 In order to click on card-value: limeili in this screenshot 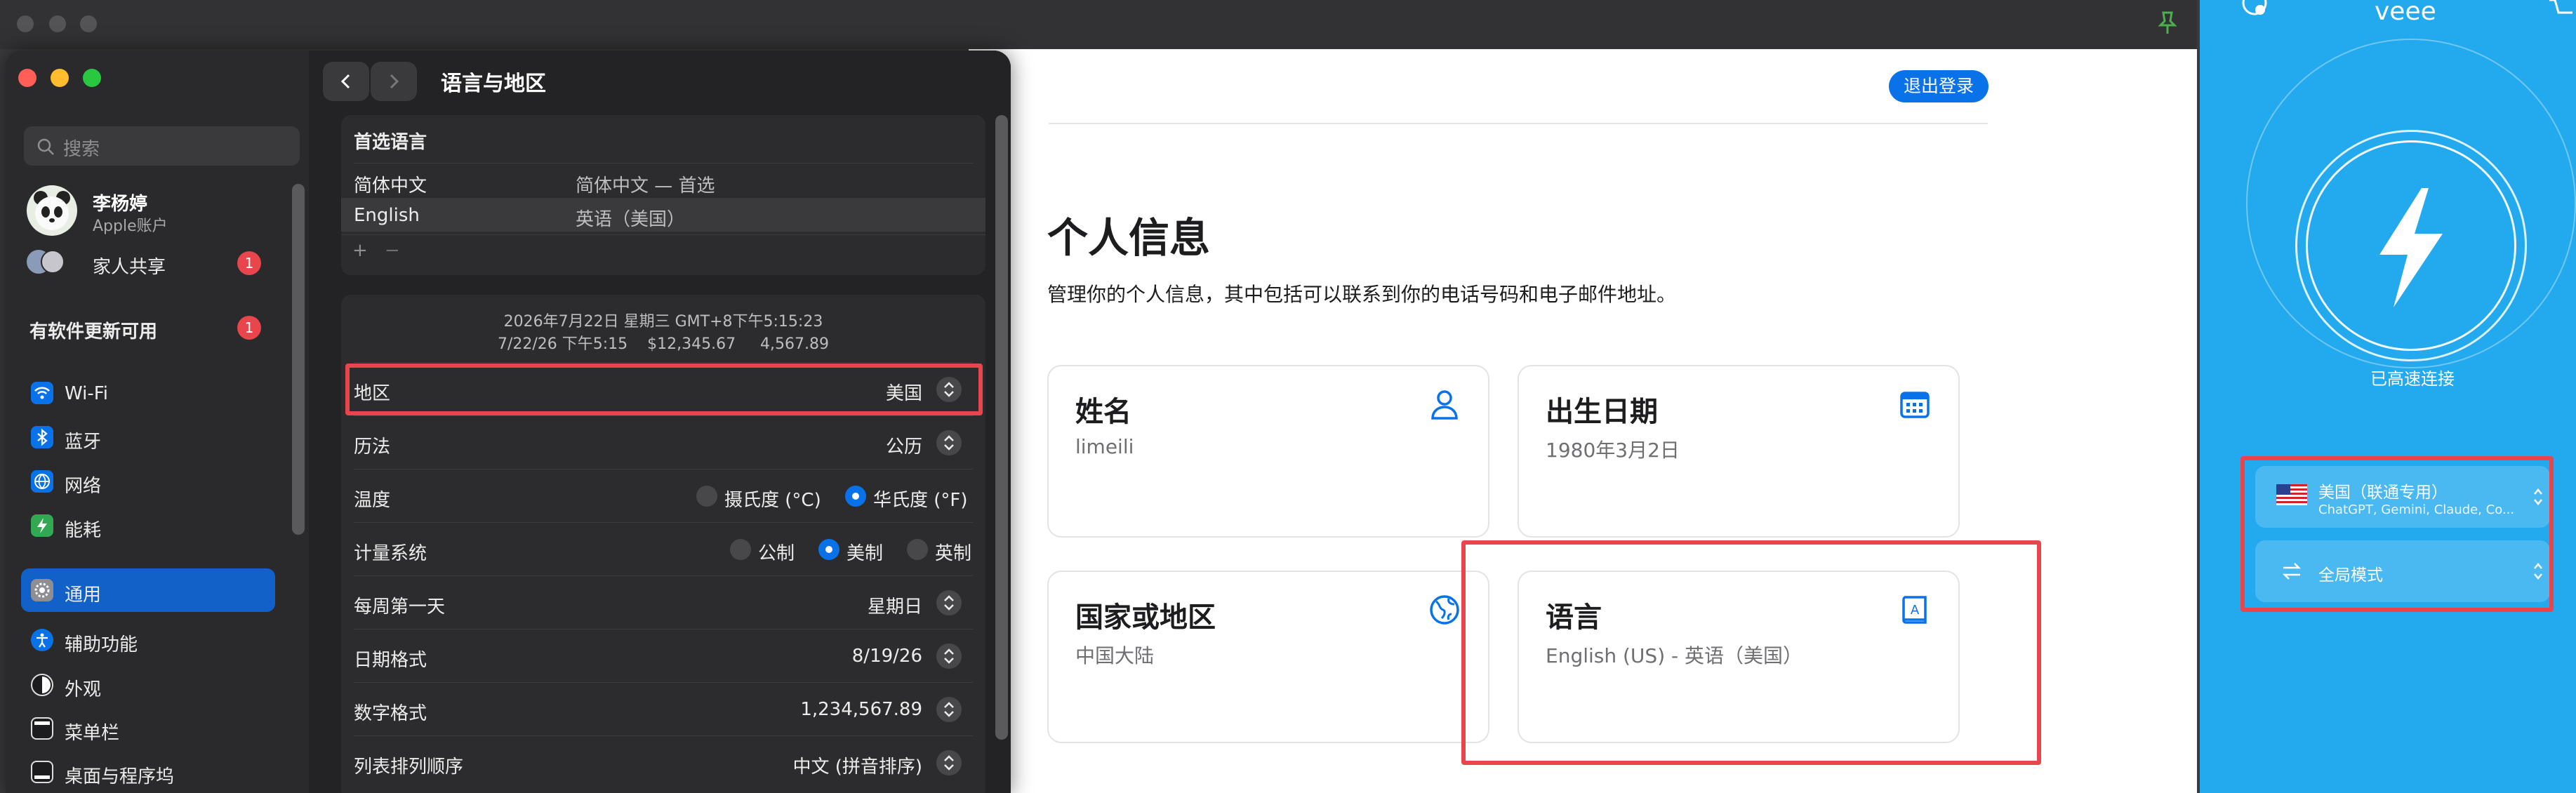, I will do `click(1105, 446)`.